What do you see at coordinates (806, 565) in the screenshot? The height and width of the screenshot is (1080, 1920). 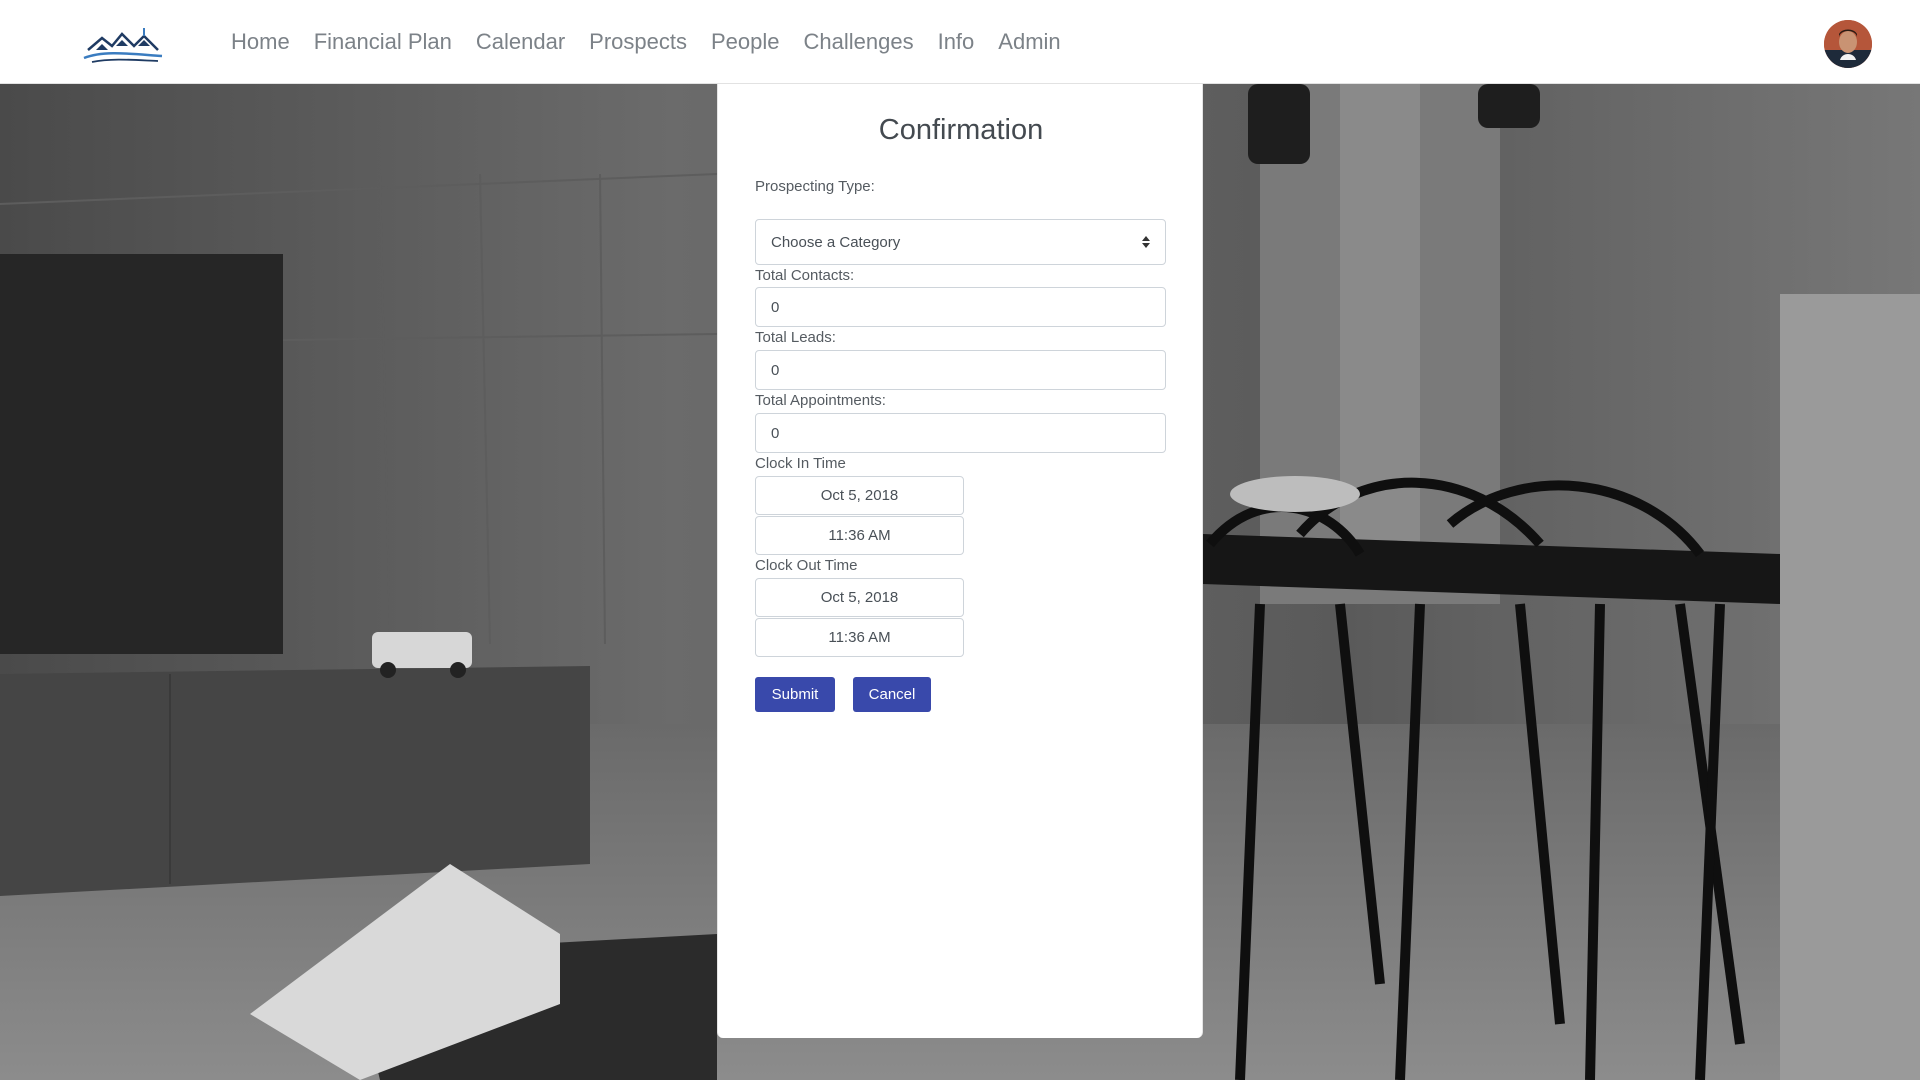 I see `clock-out-label: Clock Out Time` at bounding box center [806, 565].